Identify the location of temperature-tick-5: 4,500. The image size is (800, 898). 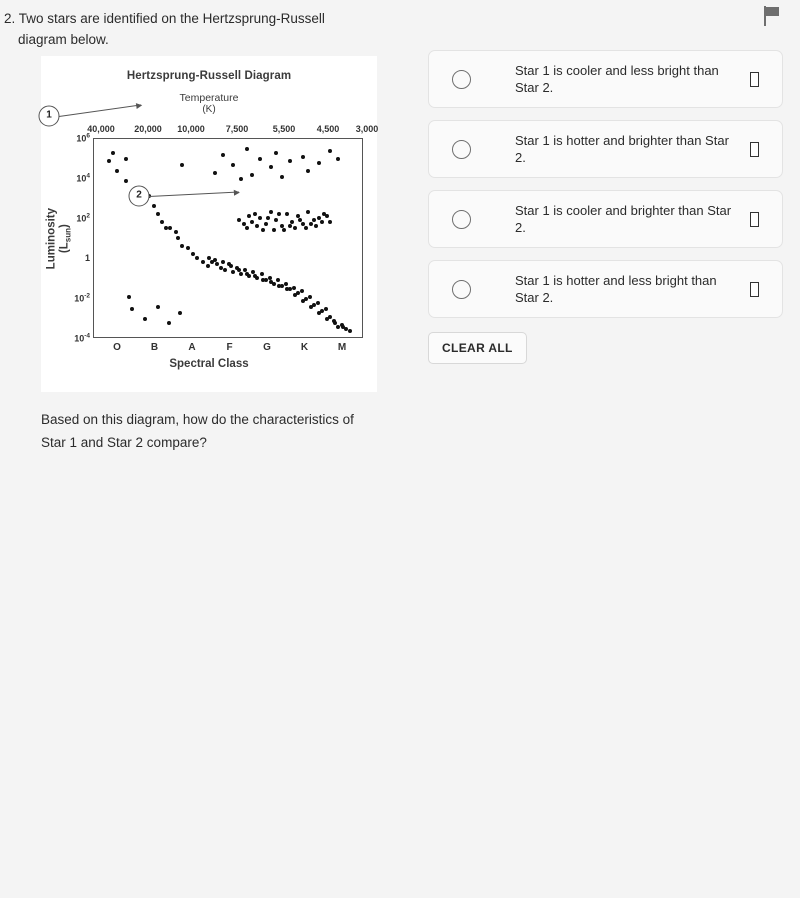
(328, 129).